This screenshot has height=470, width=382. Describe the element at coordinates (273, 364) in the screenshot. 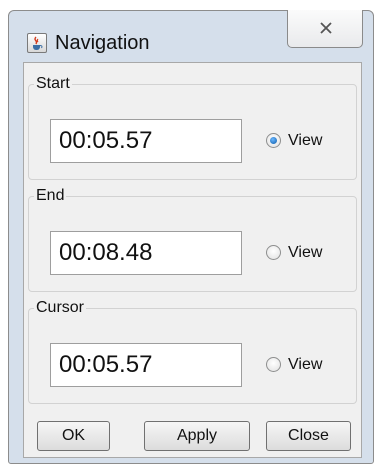

I see `cursor-view-radio-button` at that location.